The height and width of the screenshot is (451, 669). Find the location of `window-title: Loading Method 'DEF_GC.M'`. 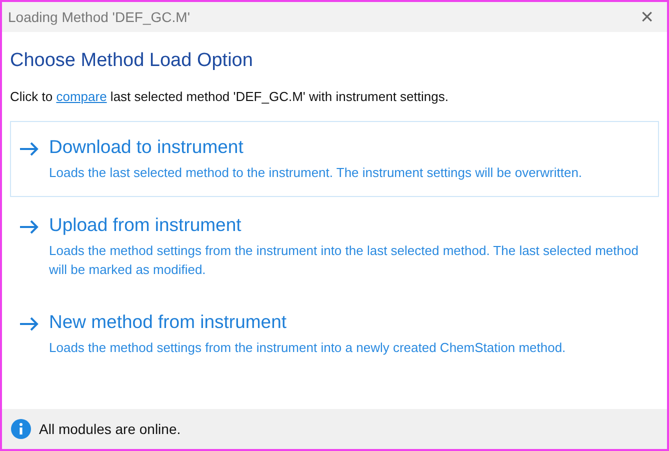

window-title: Loading Method 'DEF_GC.M' is located at coordinates (99, 17).